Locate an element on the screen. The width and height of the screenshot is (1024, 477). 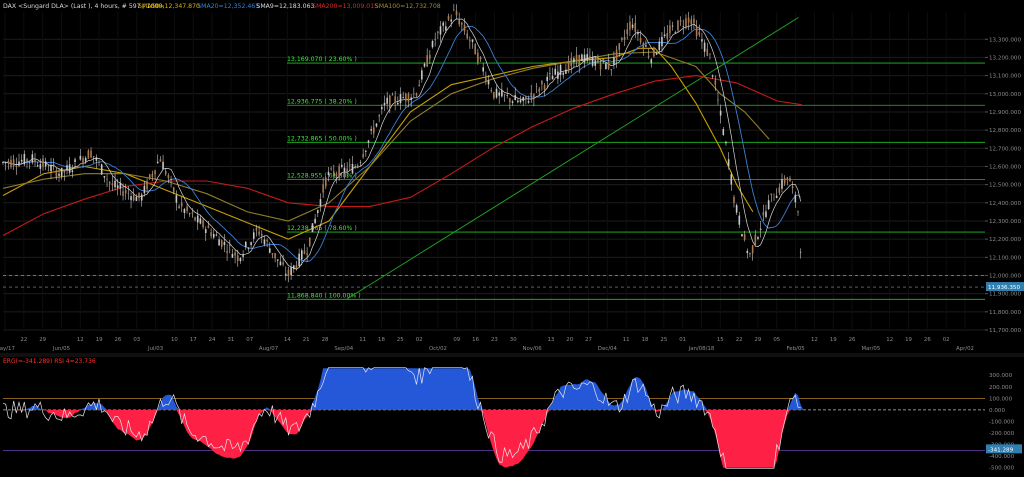
panel-separator is located at coordinates (512, 355).